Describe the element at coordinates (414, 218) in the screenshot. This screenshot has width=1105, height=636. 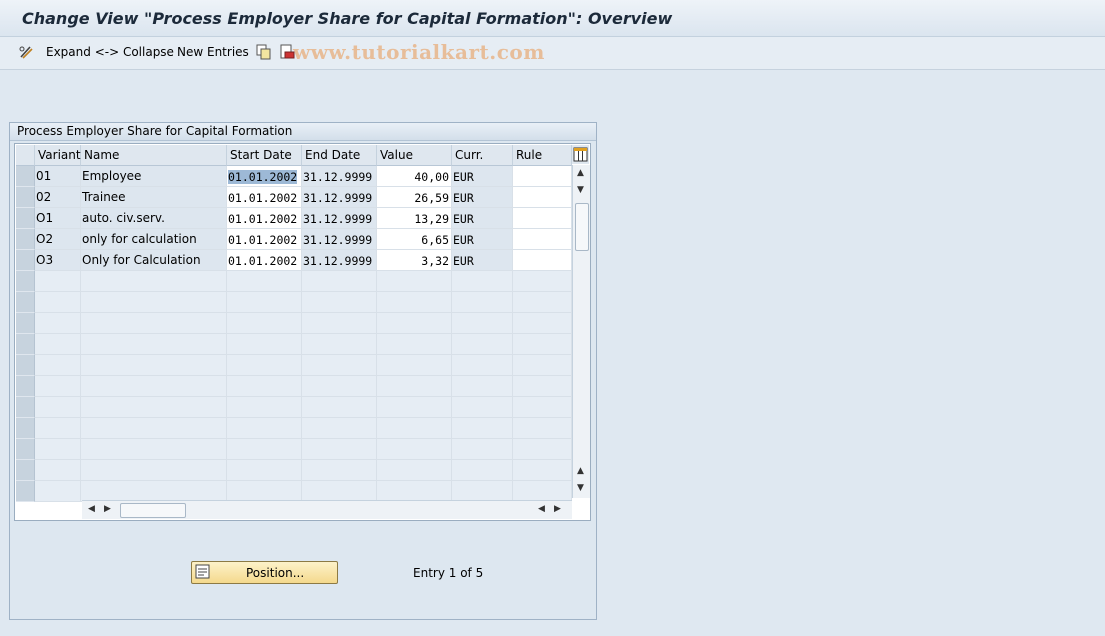
I see `value-cell: 13,29` at that location.